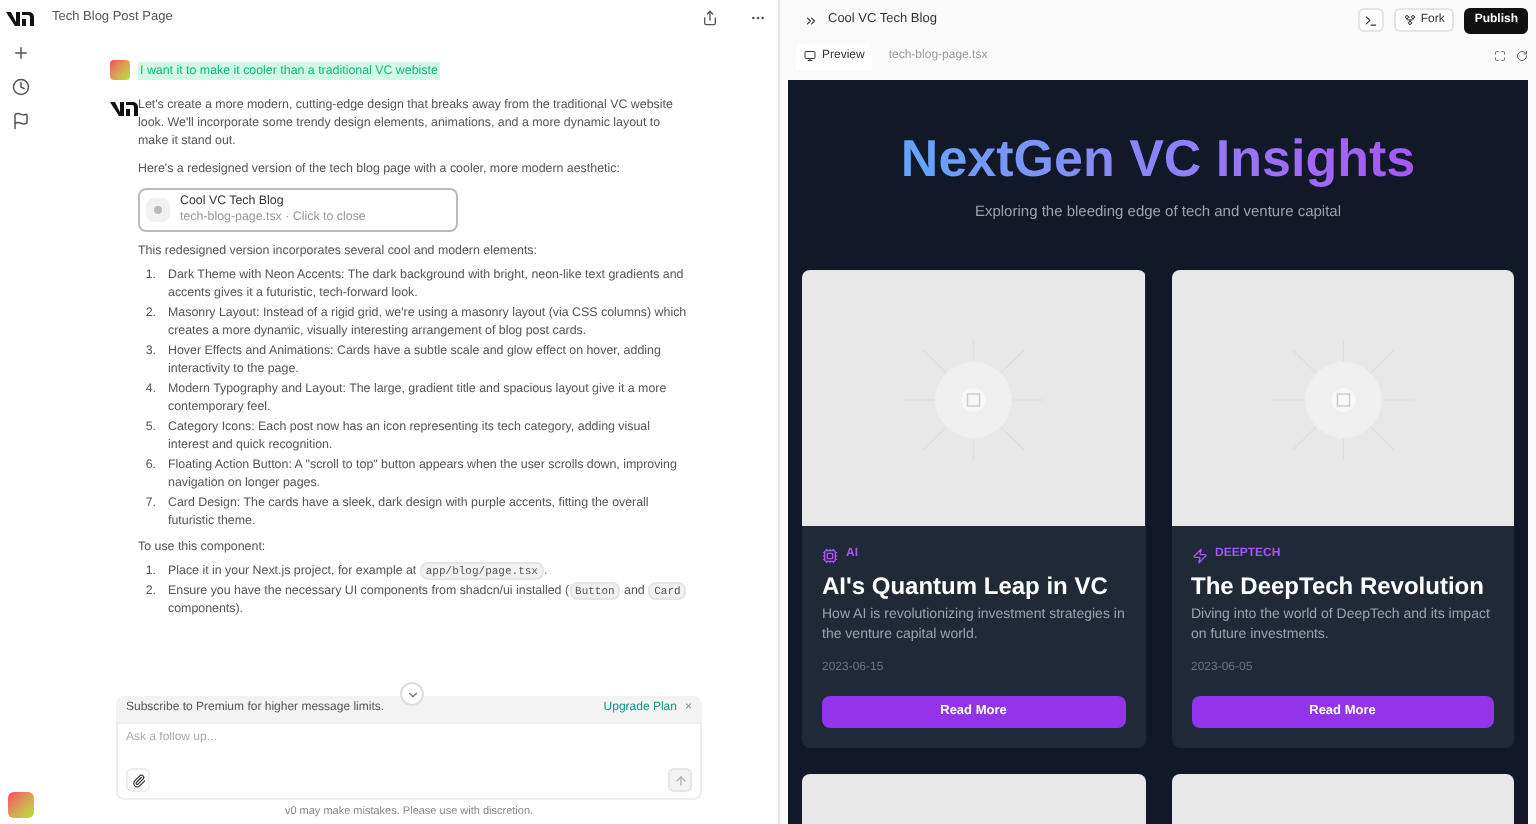  Describe the element at coordinates (830, 555) in the screenshot. I see `chip-icon` at that location.